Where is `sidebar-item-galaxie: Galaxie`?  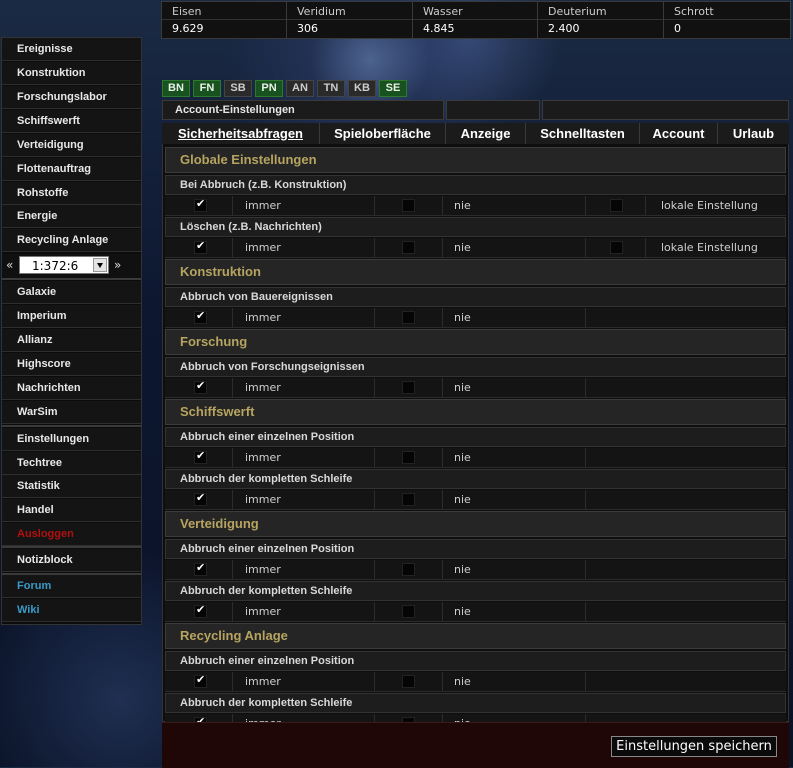
sidebar-item-galaxie: Galaxie is located at coordinates (71, 292).